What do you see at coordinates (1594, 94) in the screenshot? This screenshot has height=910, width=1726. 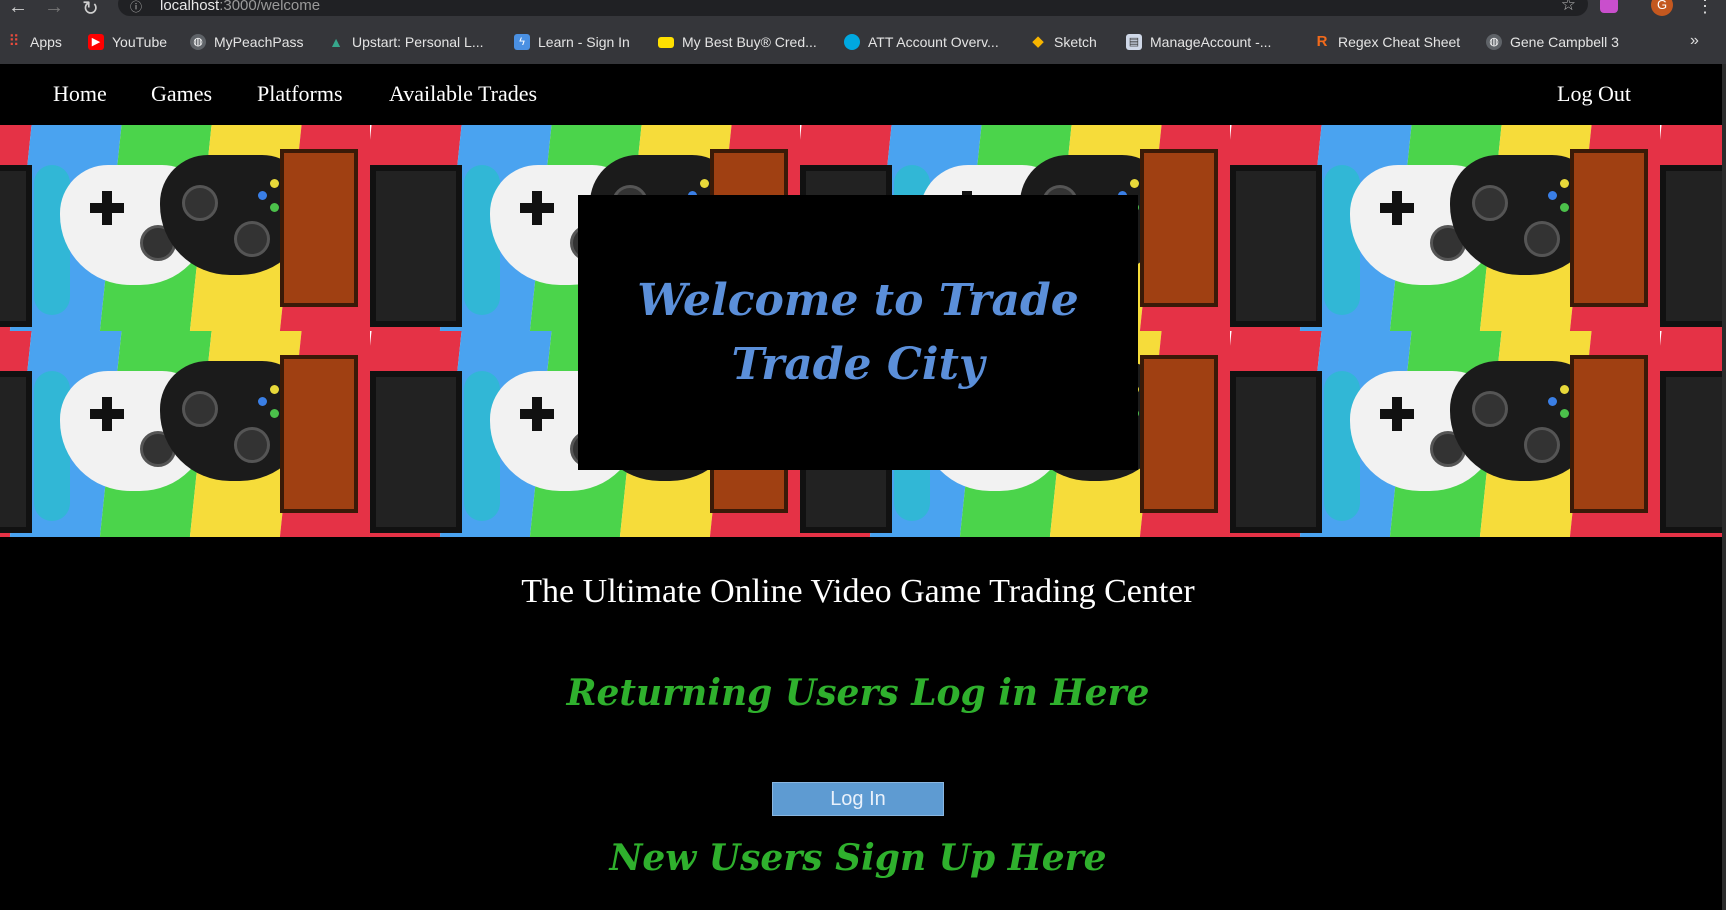 I see `nav-logout-link: Log Out` at bounding box center [1594, 94].